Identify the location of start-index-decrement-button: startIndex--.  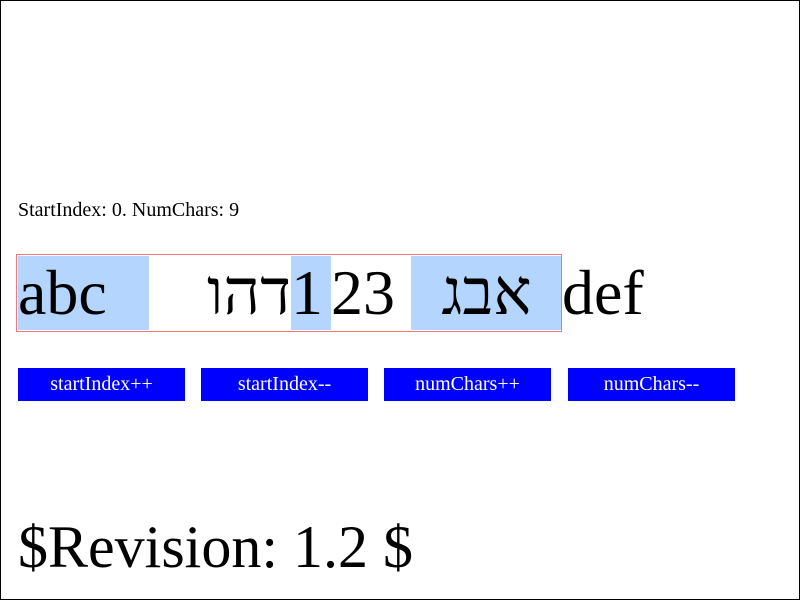
(284, 384).